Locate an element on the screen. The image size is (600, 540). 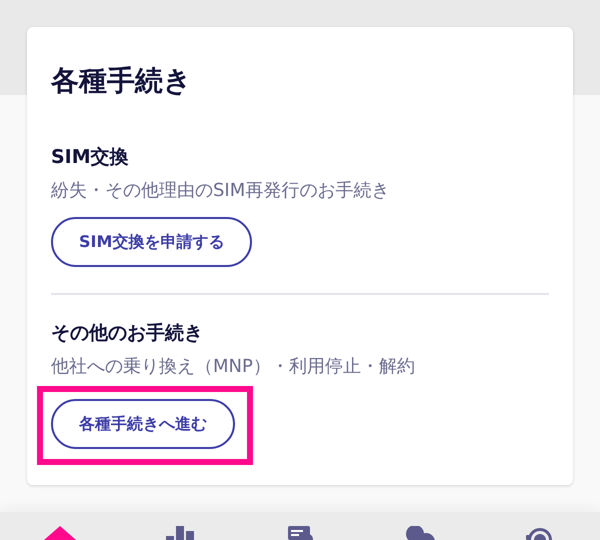
section-heading: SIM交換 is located at coordinates (90, 157).